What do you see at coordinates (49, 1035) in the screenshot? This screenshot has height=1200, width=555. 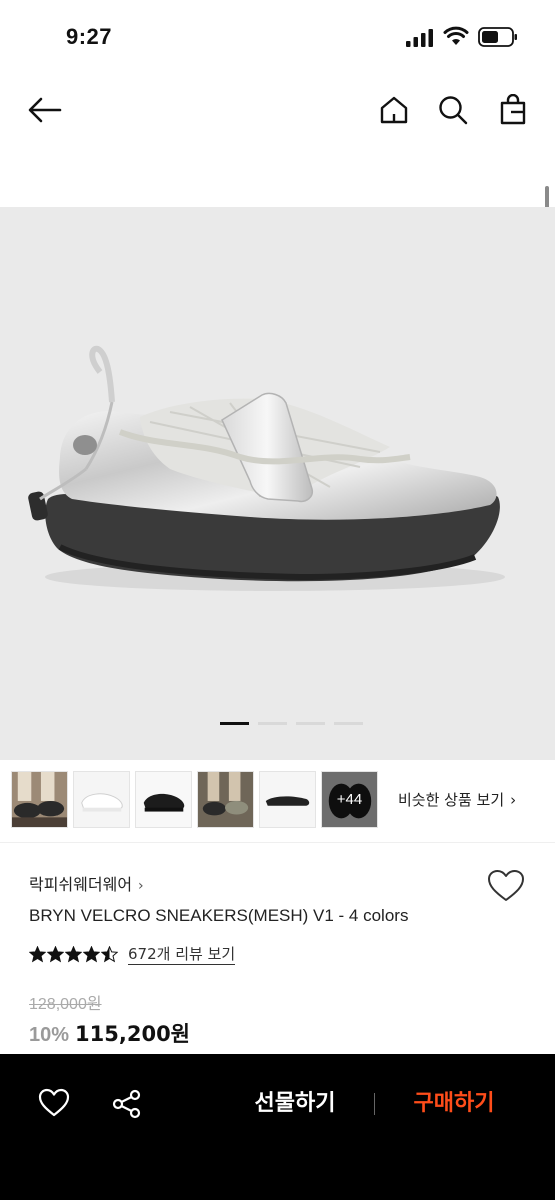 I see `discount-rate: 10%` at bounding box center [49, 1035].